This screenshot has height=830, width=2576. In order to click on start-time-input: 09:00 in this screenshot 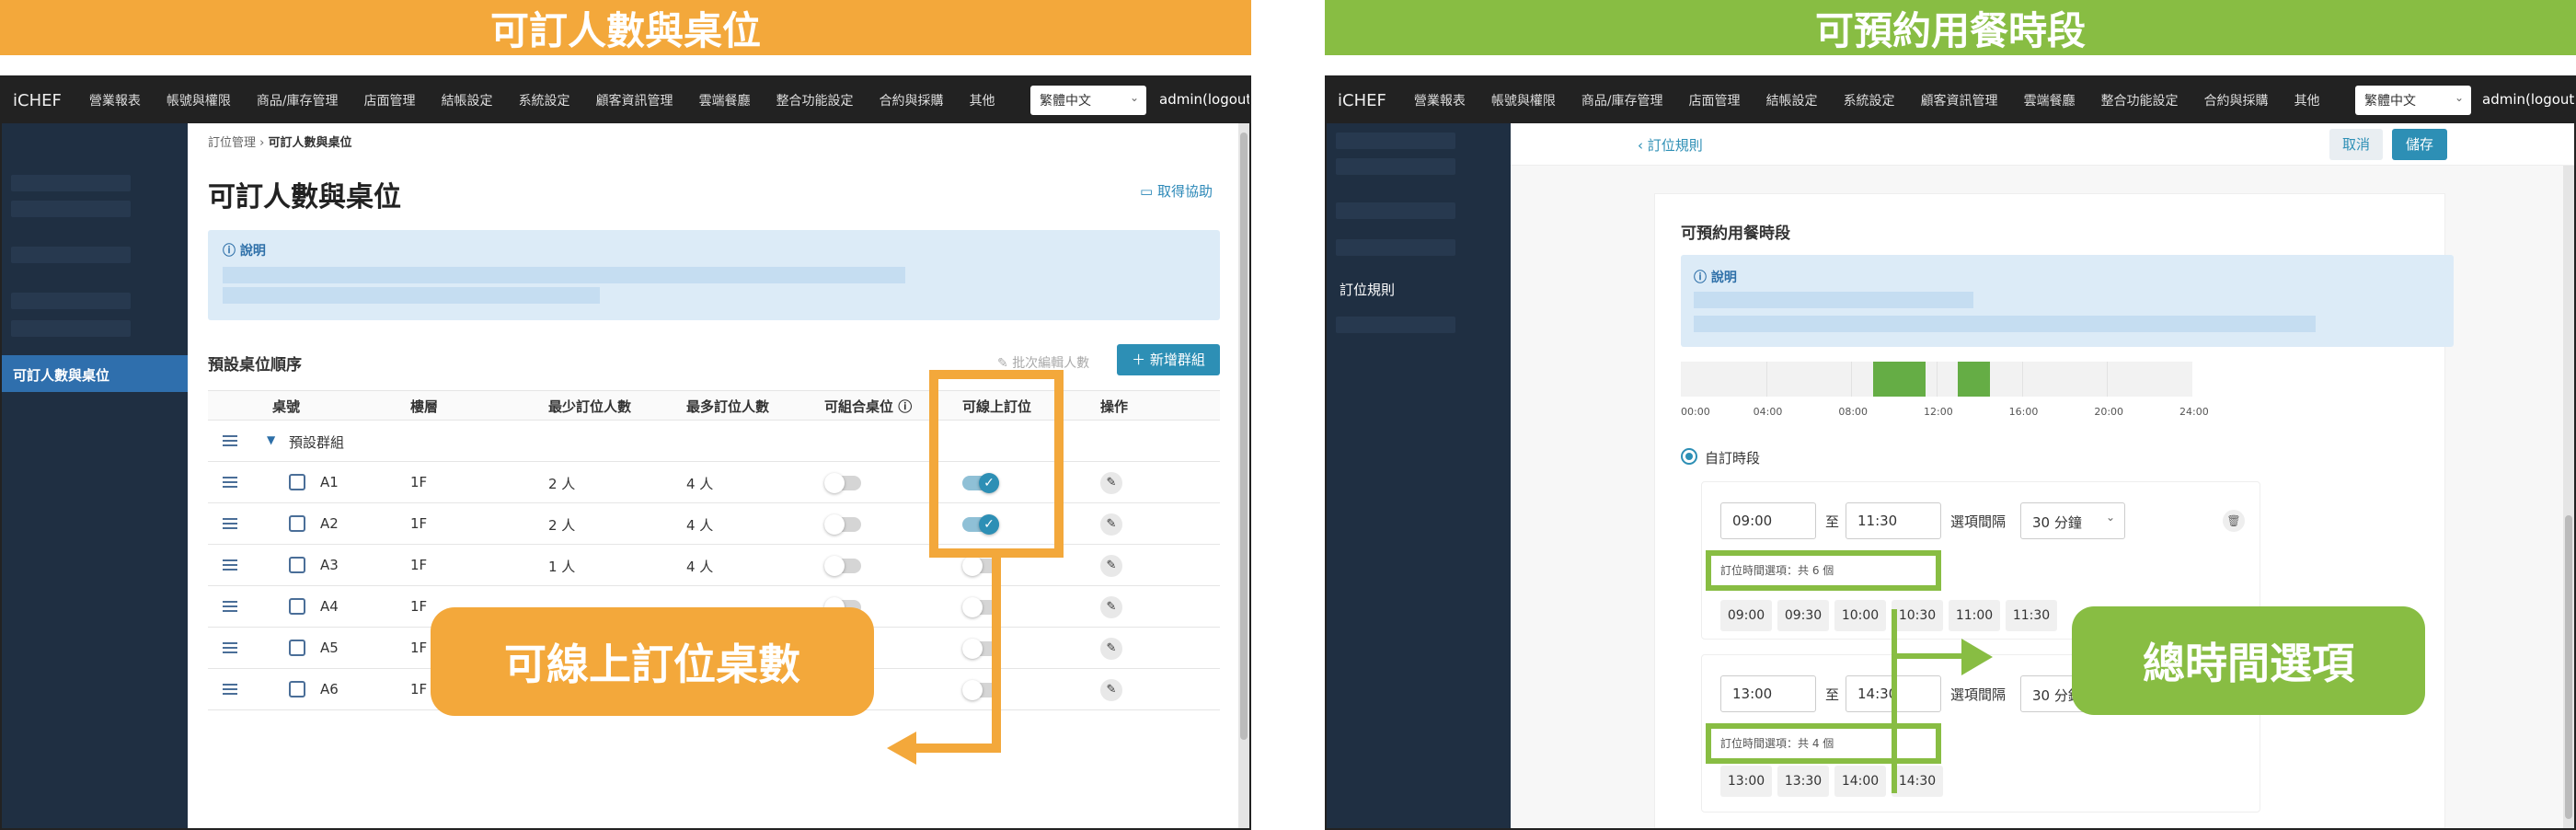, I will do `click(1768, 520)`.